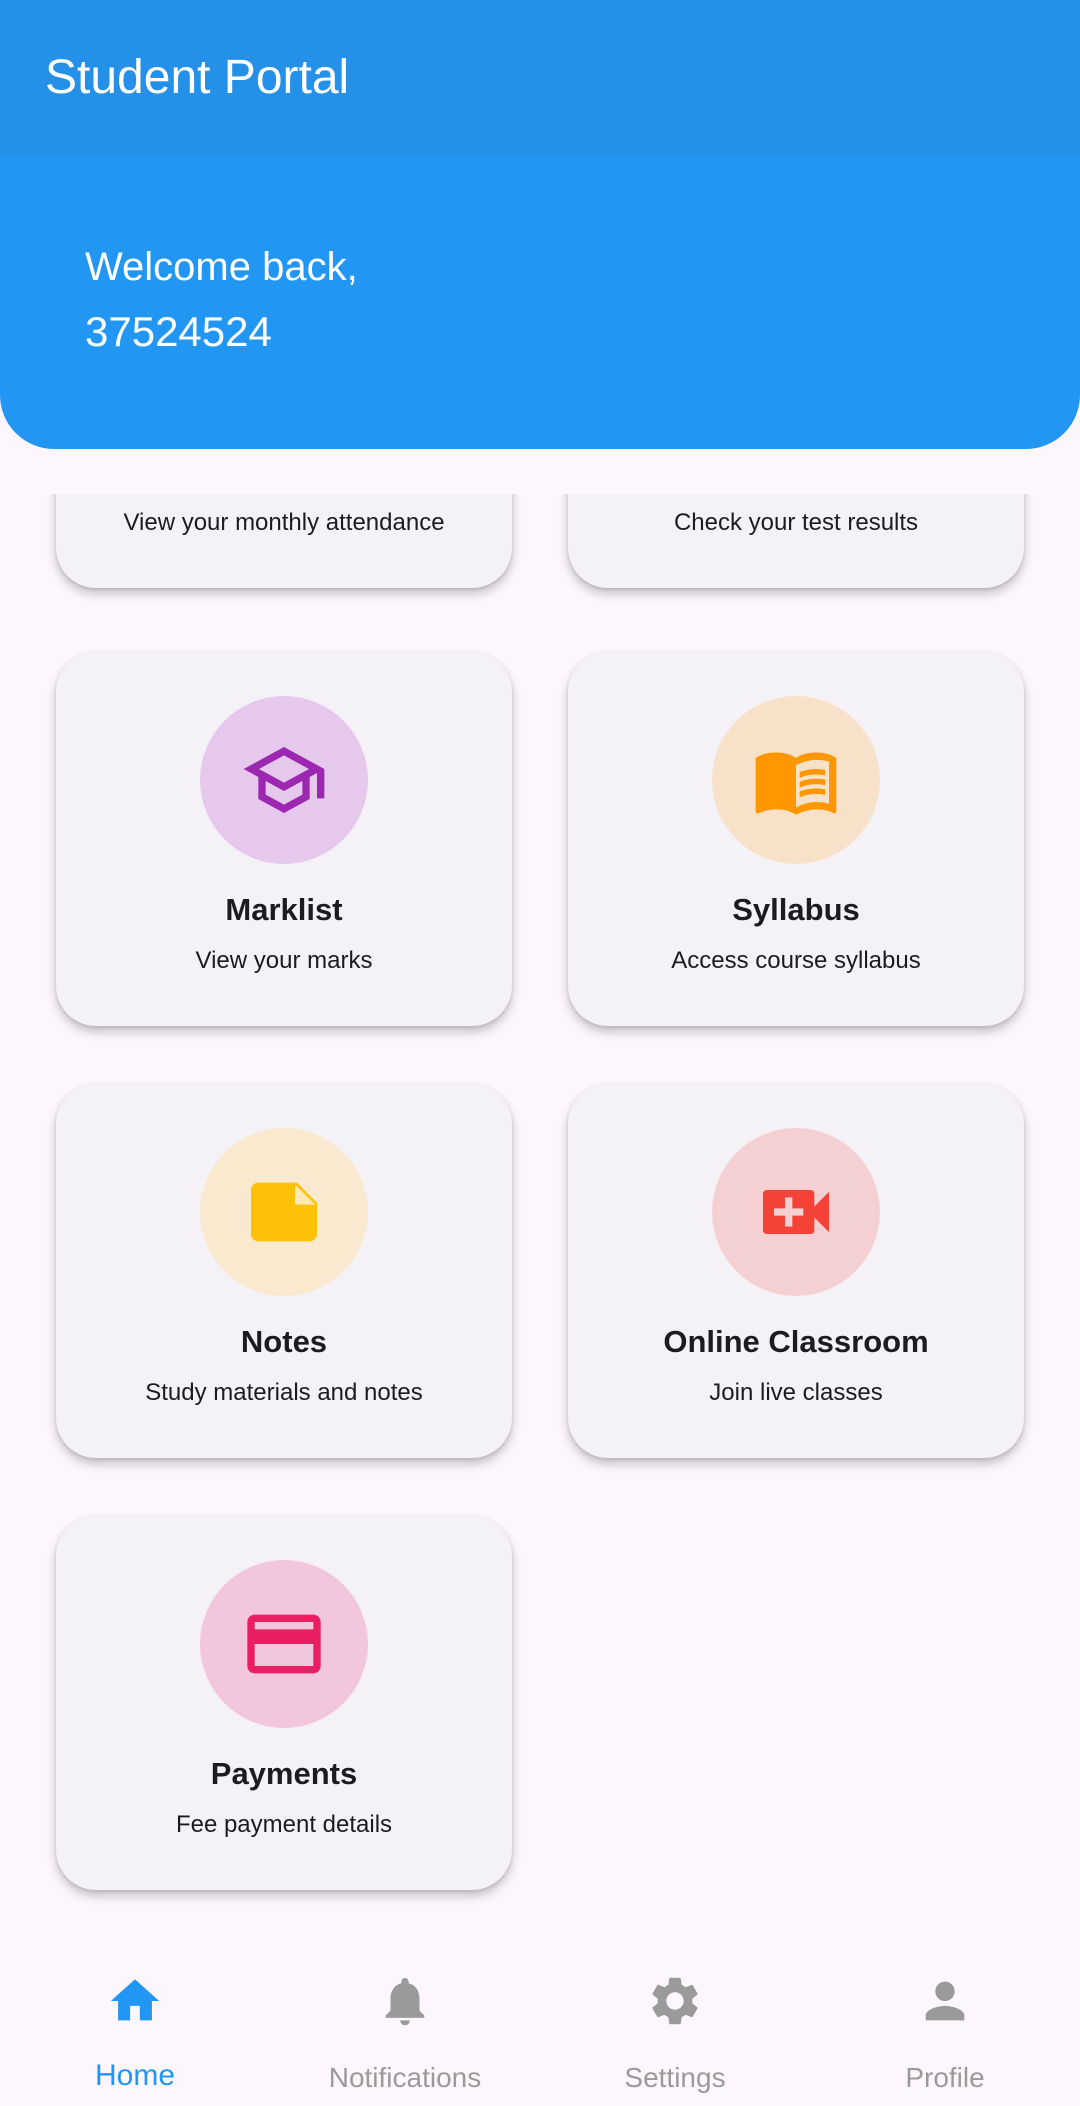 The height and width of the screenshot is (2106, 1080). What do you see at coordinates (945, 2001) in the screenshot?
I see `person-icon` at bounding box center [945, 2001].